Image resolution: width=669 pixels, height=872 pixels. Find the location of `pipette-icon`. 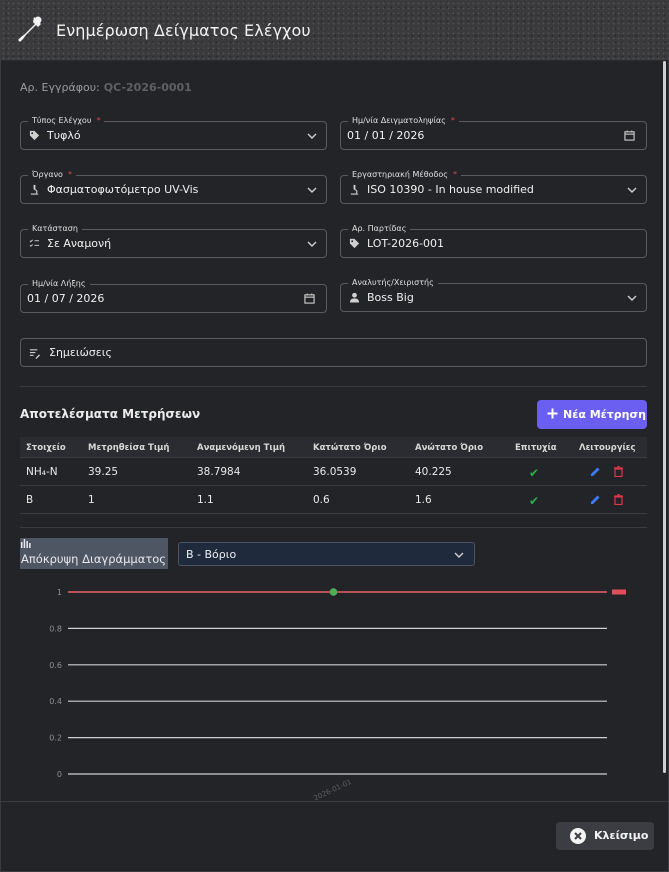

pipette-icon is located at coordinates (30, 29).